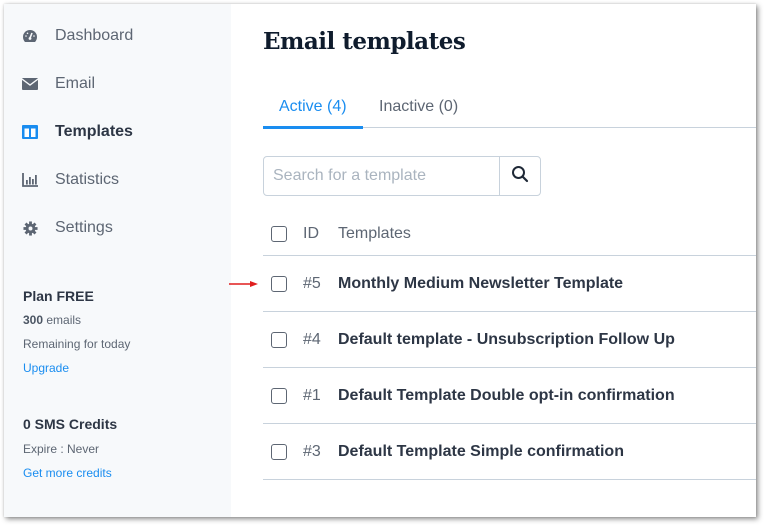 This screenshot has width=765, height=526. I want to click on search-button, so click(519, 176).